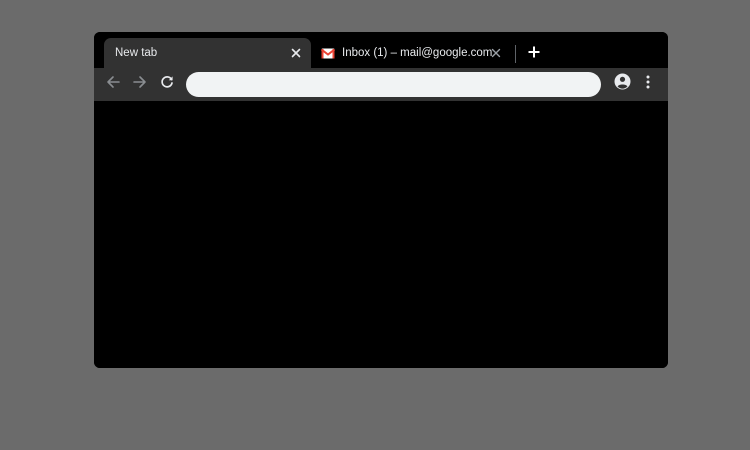 The height and width of the screenshot is (450, 750). I want to click on toolbar, so click(381, 84).